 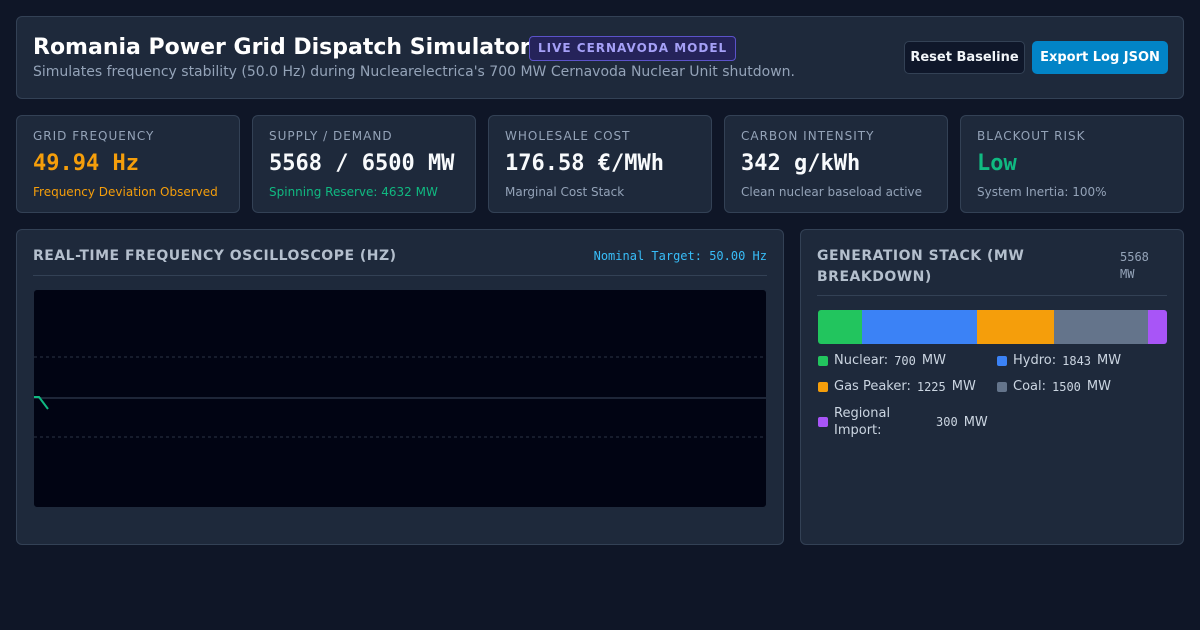 I want to click on metric-note: System Inertia: 100%, so click(x=1042, y=192).